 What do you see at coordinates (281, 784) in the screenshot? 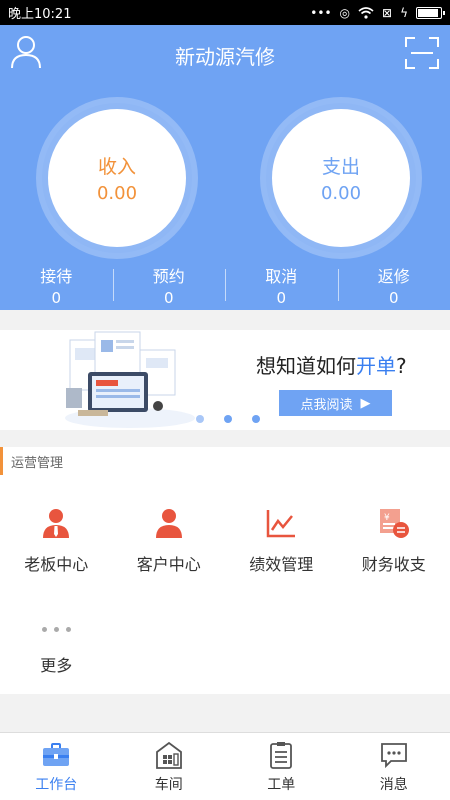
I see `tab-label: 工单` at bounding box center [281, 784].